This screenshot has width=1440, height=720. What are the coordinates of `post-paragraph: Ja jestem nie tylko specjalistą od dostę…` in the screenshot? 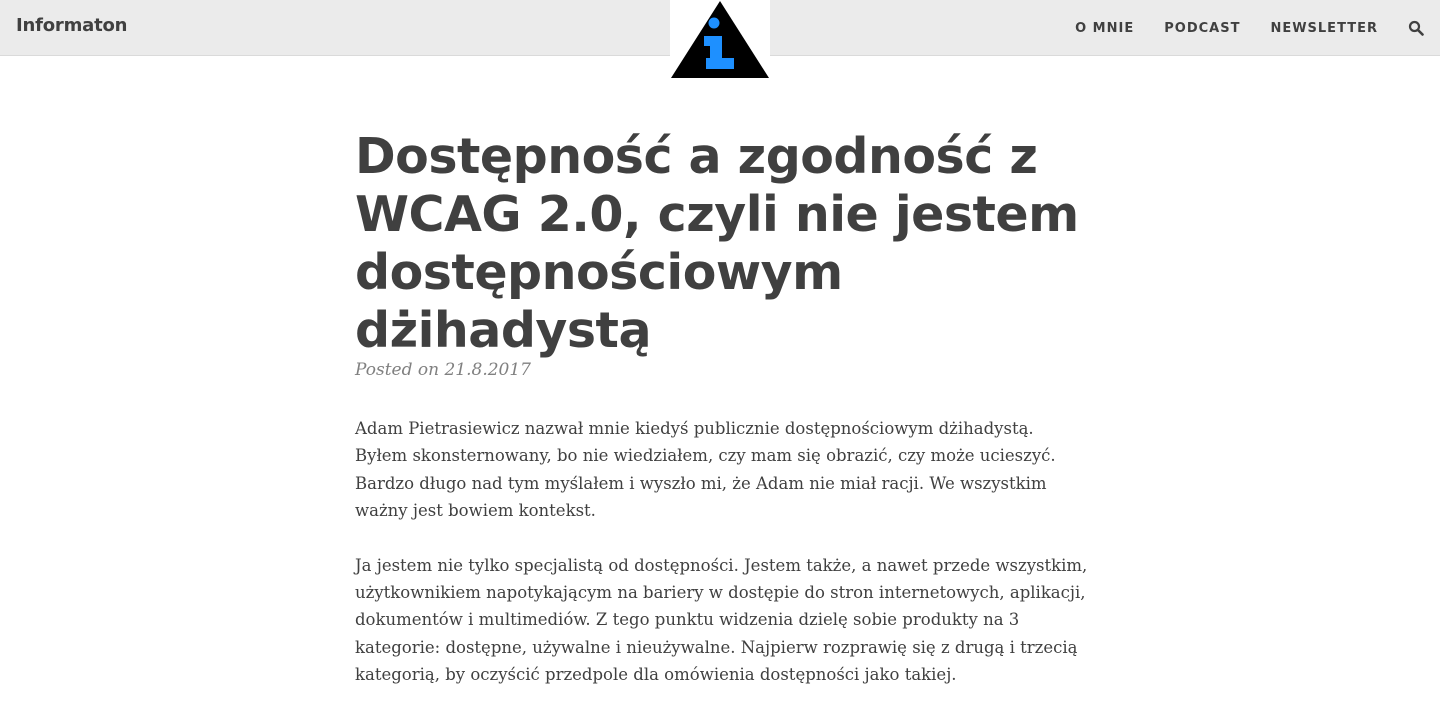 It's located at (721, 620).